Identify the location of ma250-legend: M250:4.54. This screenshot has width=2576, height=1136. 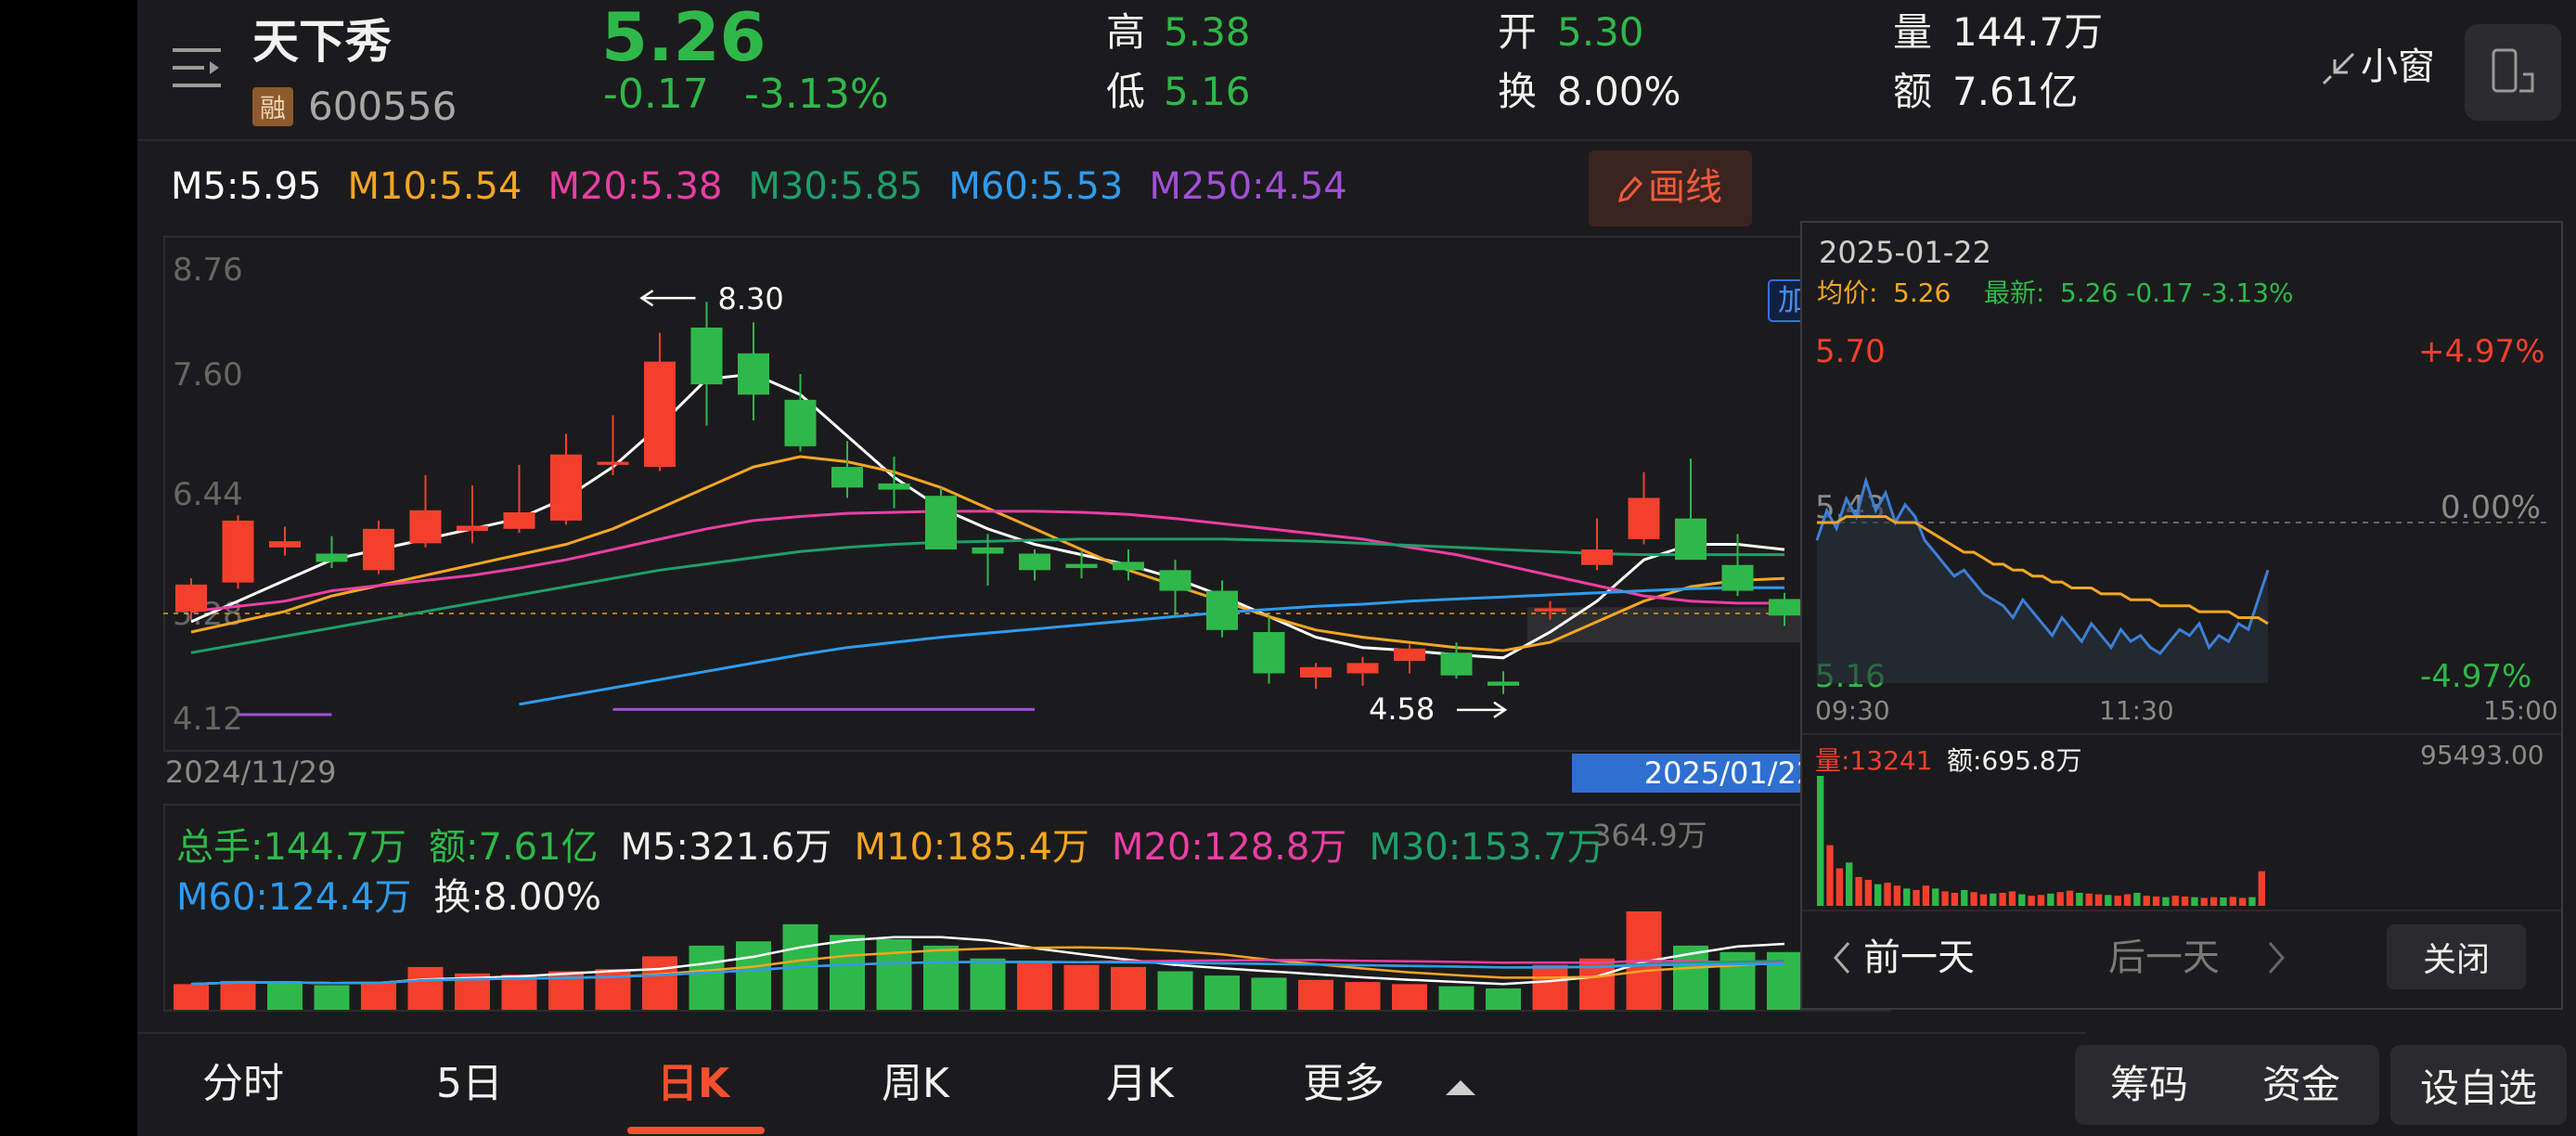
(1248, 186).